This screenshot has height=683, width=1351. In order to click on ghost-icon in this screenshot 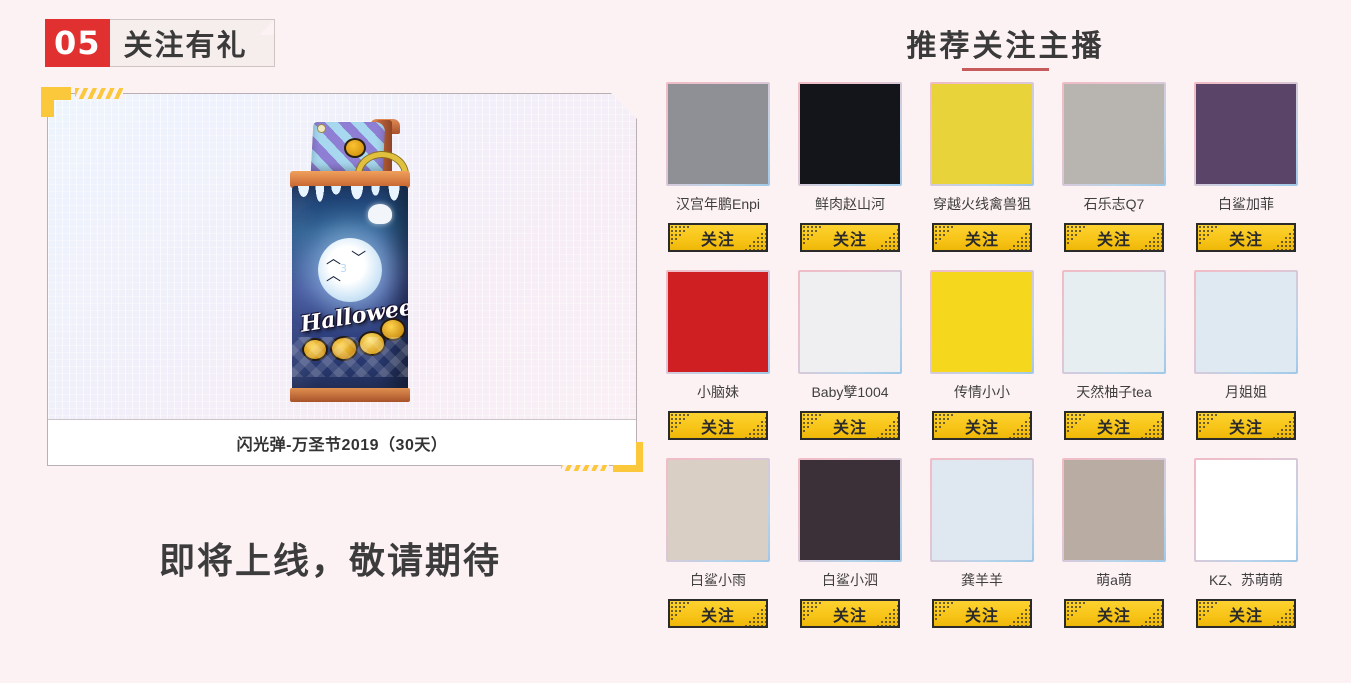, I will do `click(380, 214)`.